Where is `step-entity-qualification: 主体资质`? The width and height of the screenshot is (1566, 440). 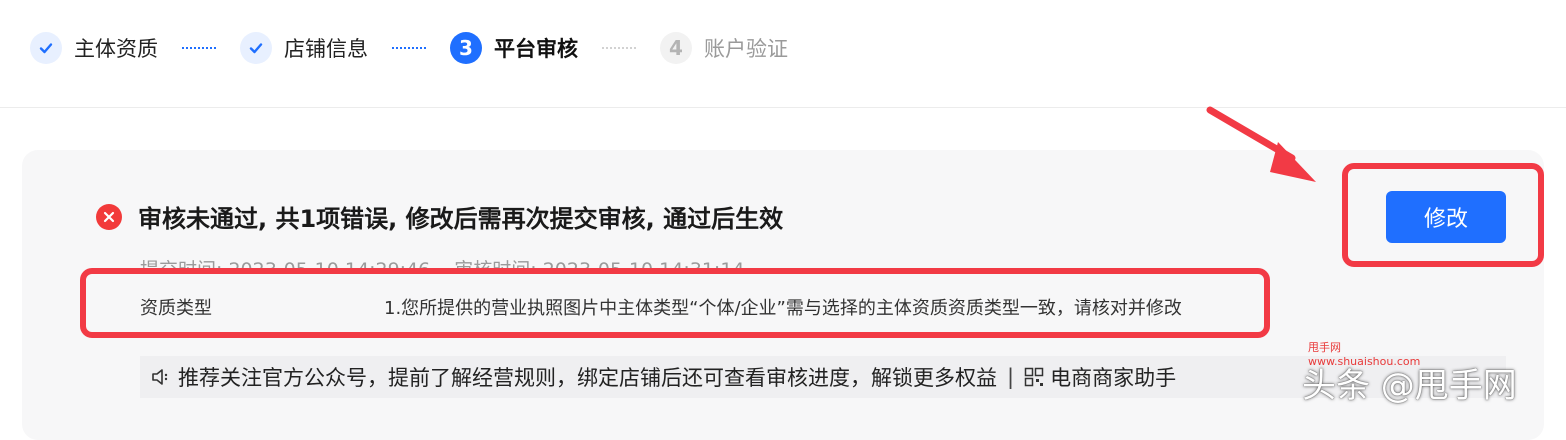 step-entity-qualification: 主体资质 is located at coordinates (94, 48).